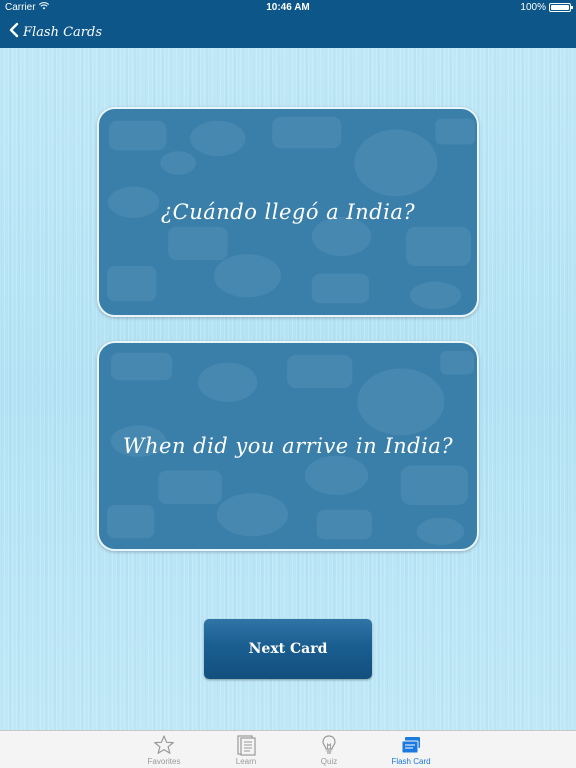  Describe the element at coordinates (329, 745) in the screenshot. I see `lightbulb-icon` at that location.